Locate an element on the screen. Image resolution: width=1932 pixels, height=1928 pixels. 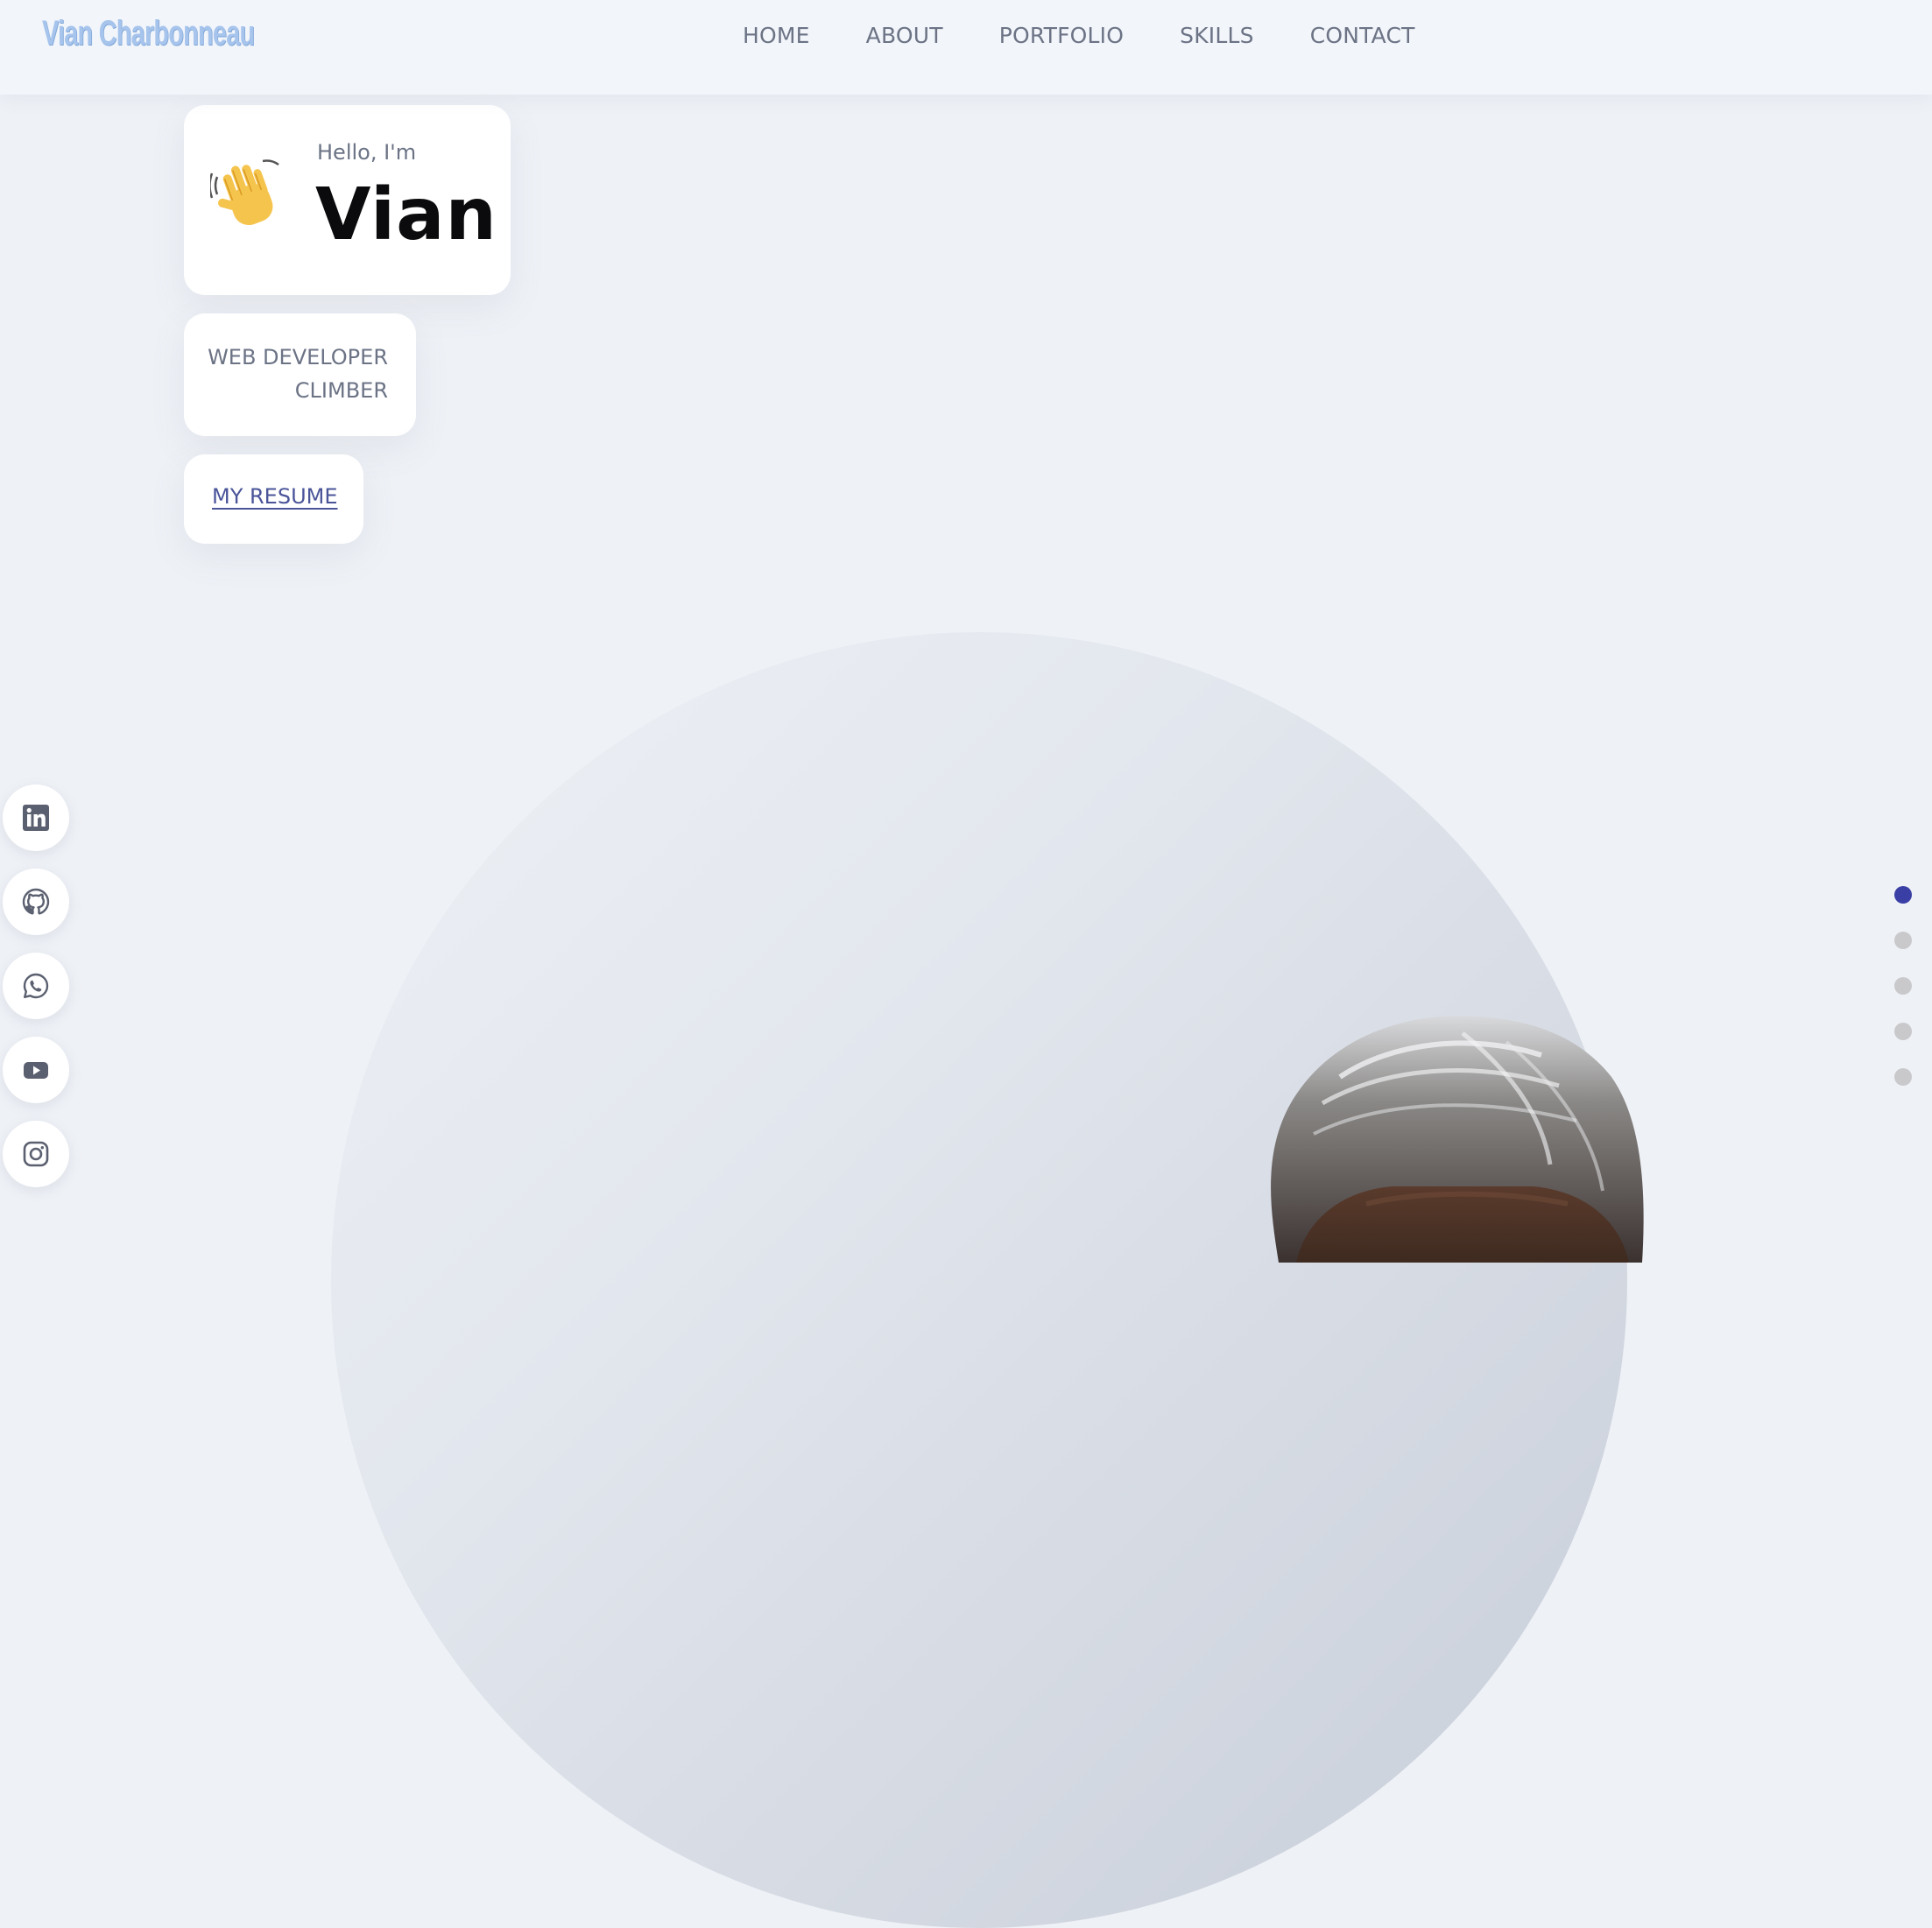
instagram-button is located at coordinates (36, 1154).